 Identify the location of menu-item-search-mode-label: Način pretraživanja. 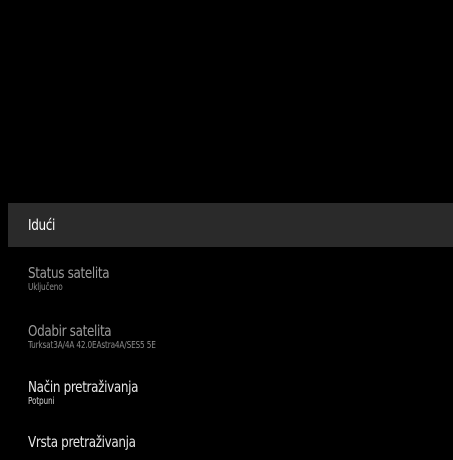
(83, 387).